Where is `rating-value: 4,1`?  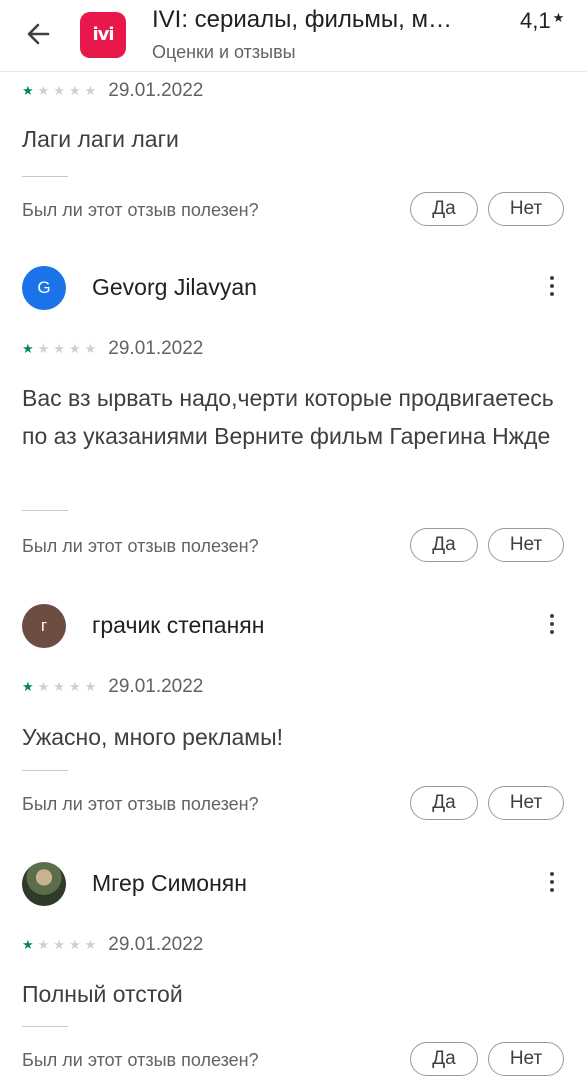 rating-value: 4,1 is located at coordinates (535, 20).